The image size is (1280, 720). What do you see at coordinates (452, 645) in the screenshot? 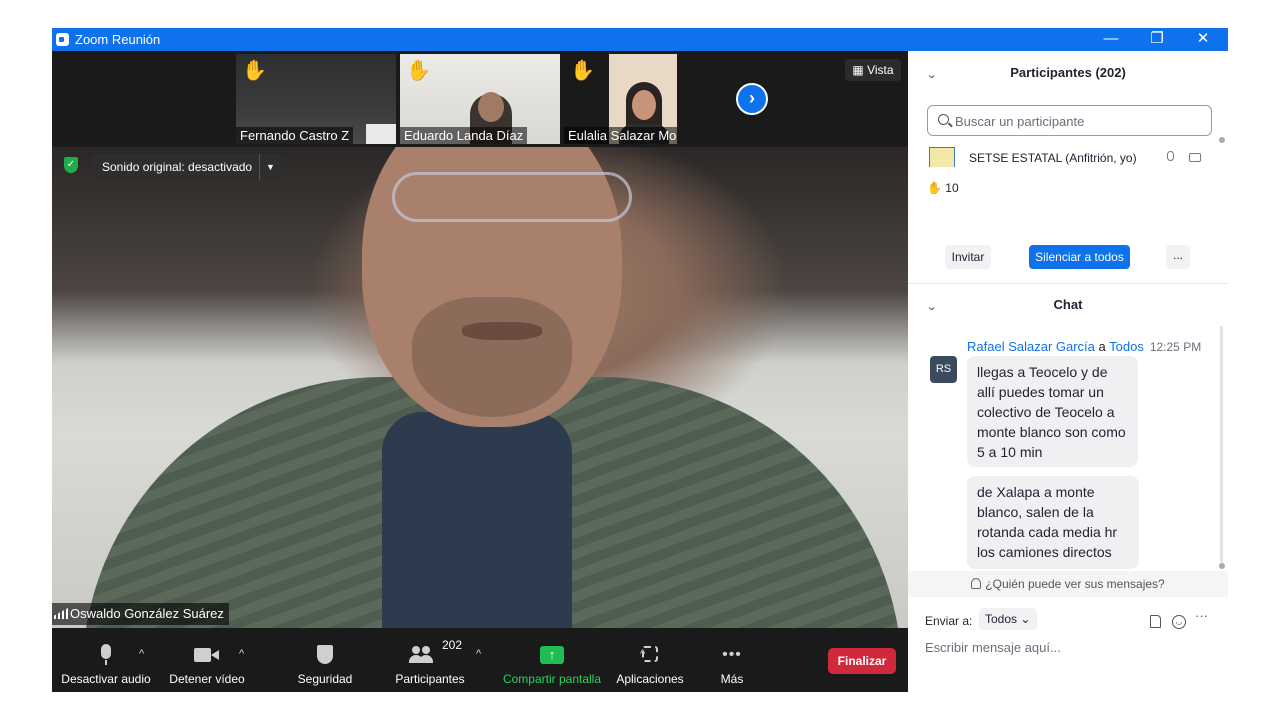
I see `participants-count: 202` at bounding box center [452, 645].